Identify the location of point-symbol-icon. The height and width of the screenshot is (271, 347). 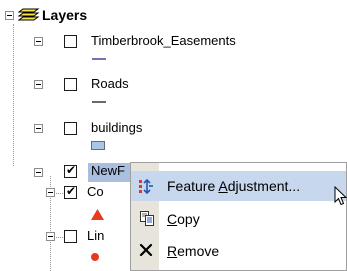
(95, 257).